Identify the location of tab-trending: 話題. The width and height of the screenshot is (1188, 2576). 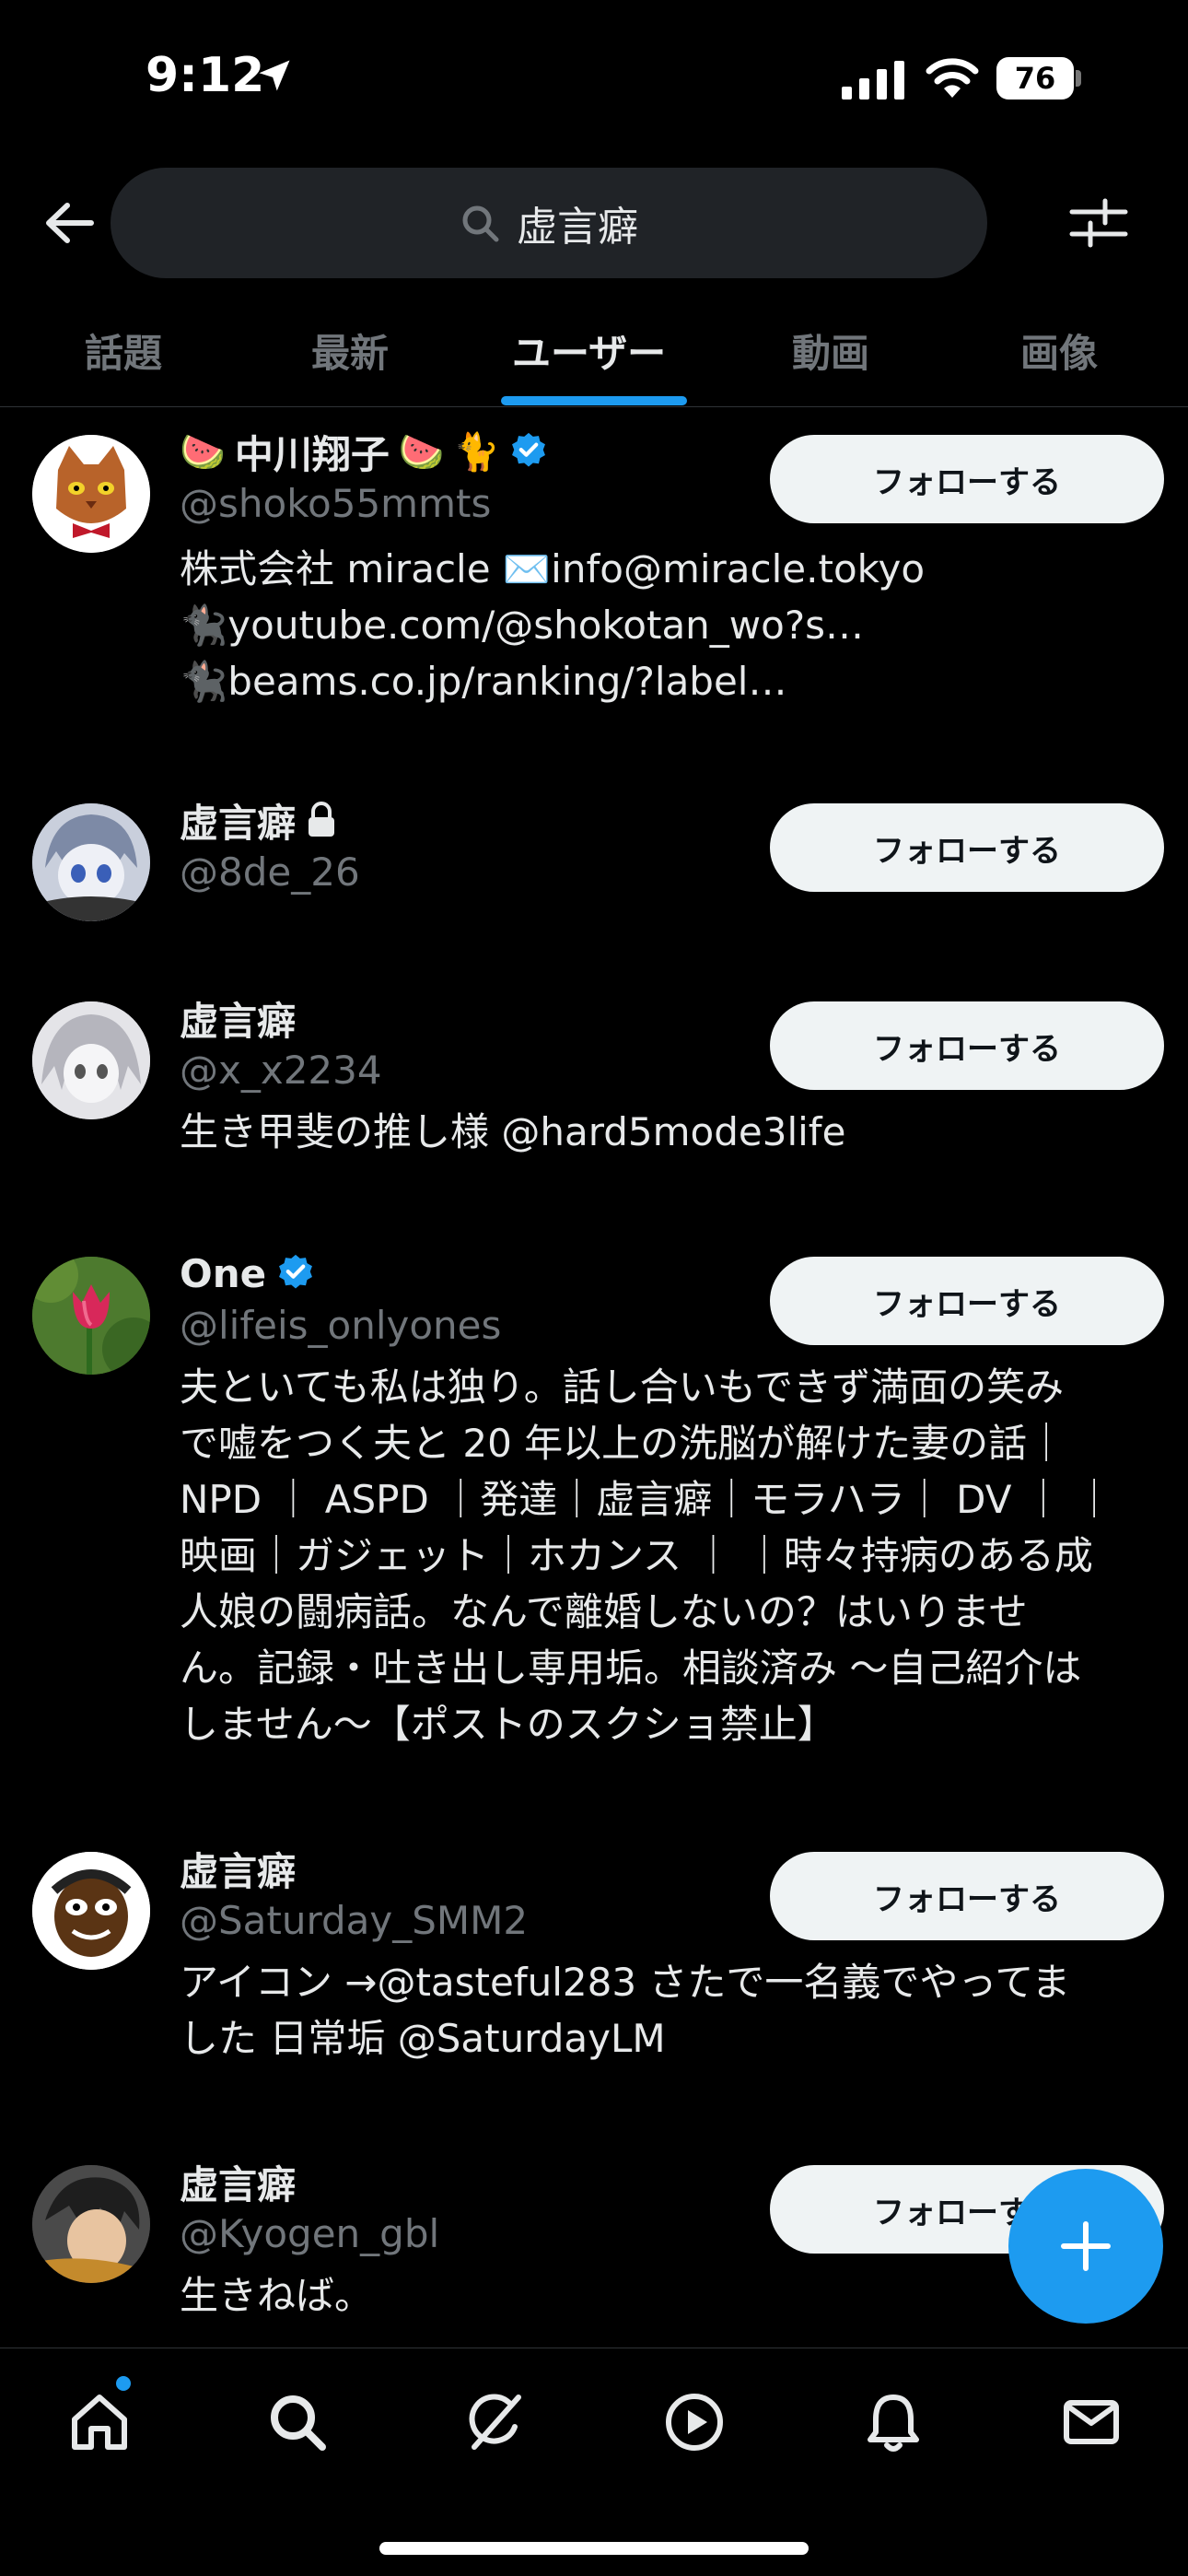
(124, 350).